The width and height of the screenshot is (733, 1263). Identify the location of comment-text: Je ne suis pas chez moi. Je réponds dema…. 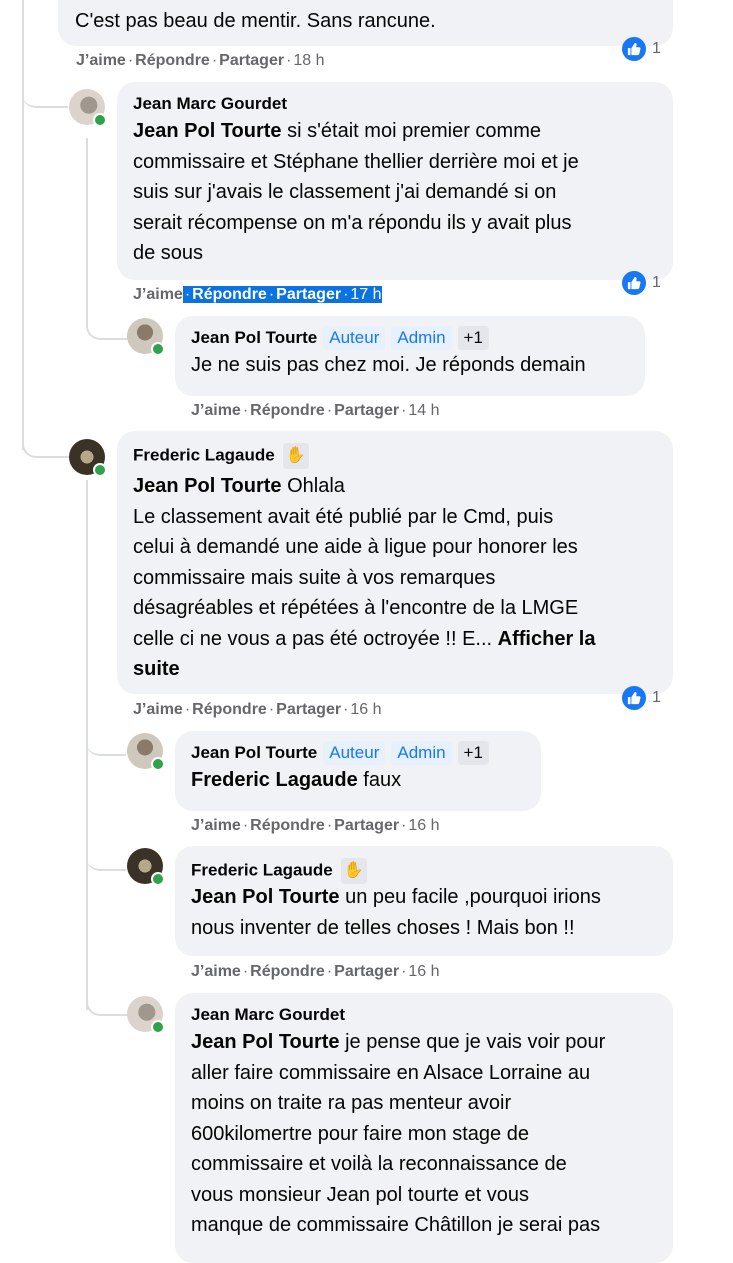
(388, 365).